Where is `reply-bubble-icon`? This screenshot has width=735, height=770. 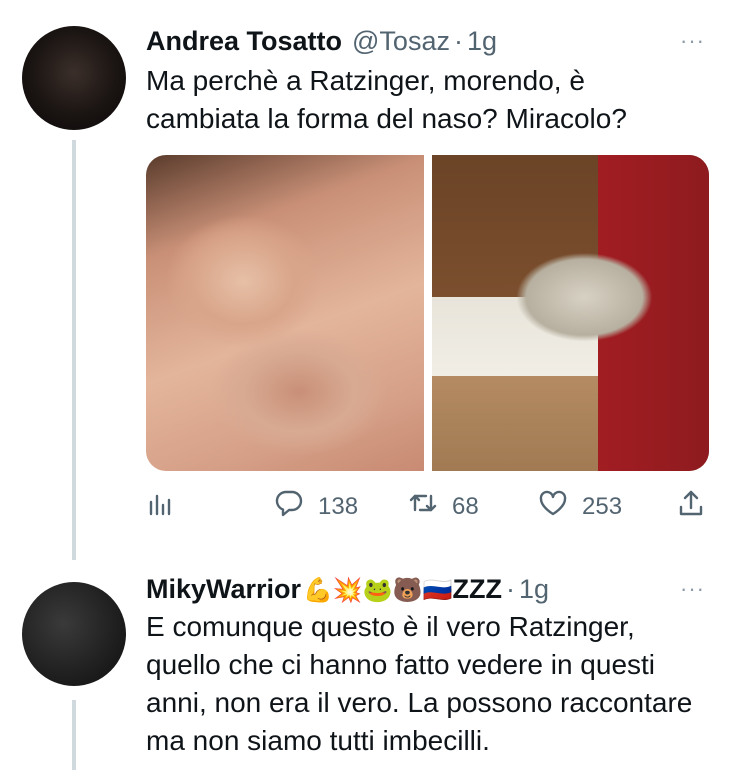 reply-bubble-icon is located at coordinates (289, 506).